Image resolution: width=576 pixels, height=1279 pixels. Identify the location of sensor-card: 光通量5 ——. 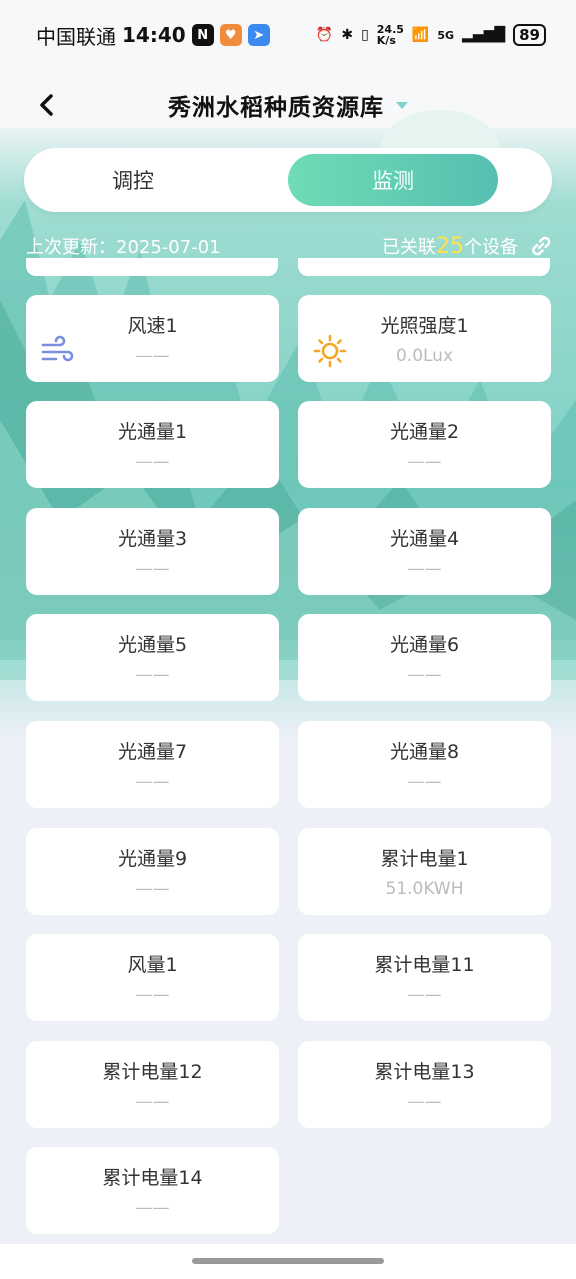
(152, 657).